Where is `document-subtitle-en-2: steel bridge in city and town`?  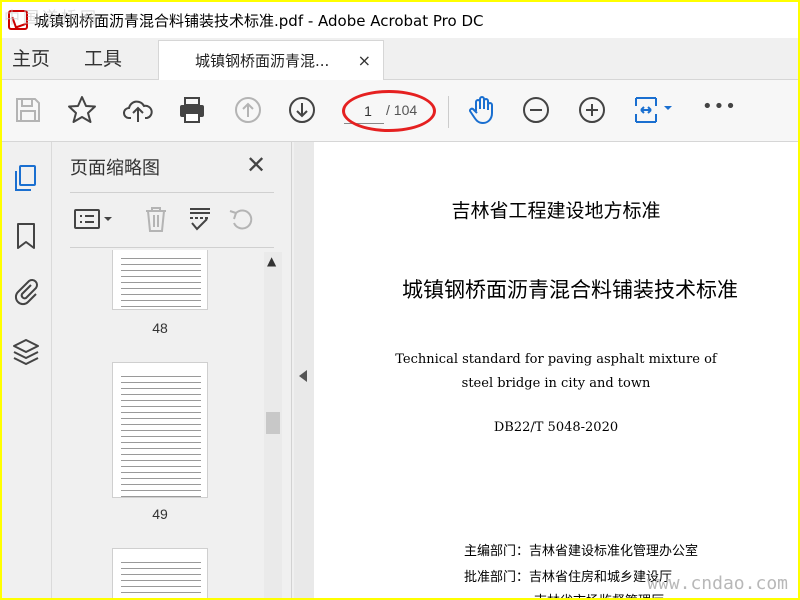
document-subtitle-en-2: steel bridge in city and town is located at coordinates (556, 383).